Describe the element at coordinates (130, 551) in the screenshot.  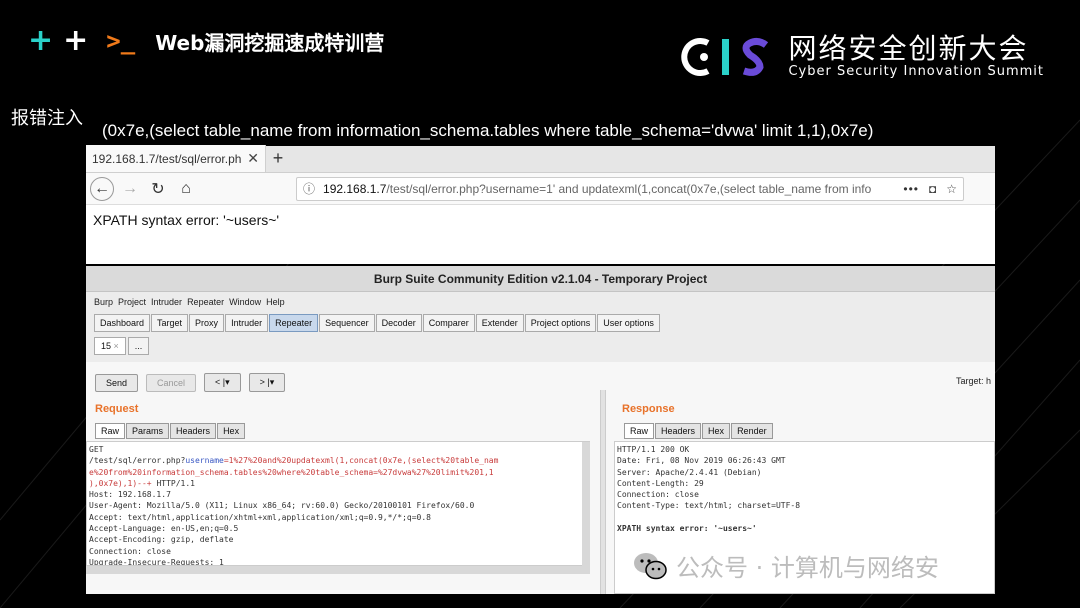
I see `request-line: Connection: close` at that location.